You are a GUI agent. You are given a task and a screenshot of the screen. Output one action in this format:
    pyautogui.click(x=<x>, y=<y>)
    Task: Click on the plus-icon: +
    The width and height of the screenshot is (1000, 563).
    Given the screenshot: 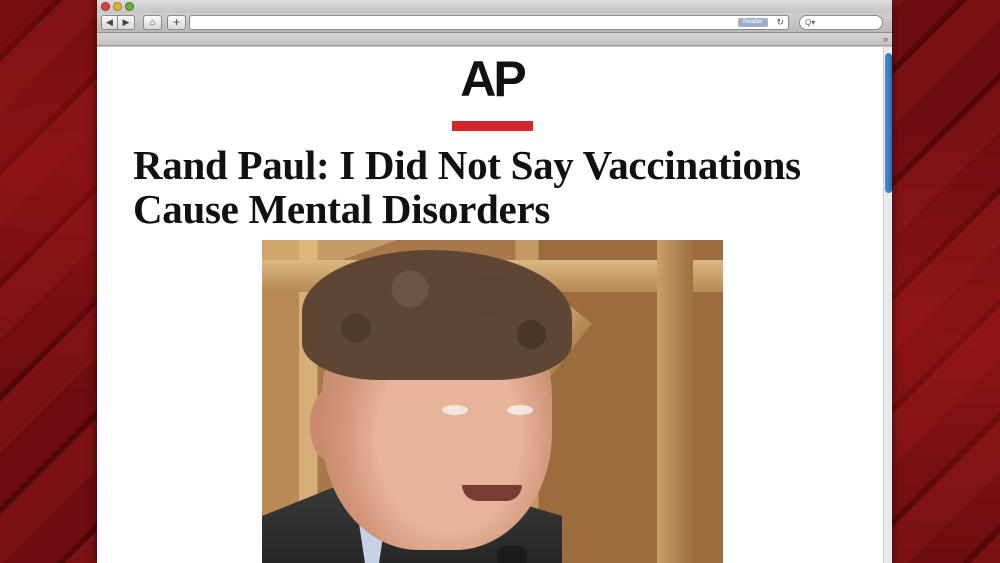 What is the action you would take?
    pyautogui.click(x=176, y=22)
    